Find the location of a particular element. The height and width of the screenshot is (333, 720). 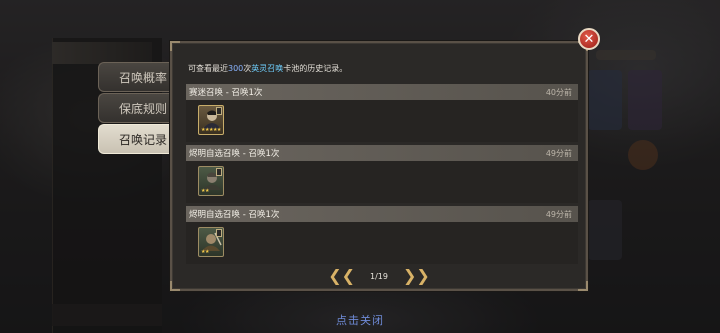

hero-card: ★★★★★ is located at coordinates (211, 120).